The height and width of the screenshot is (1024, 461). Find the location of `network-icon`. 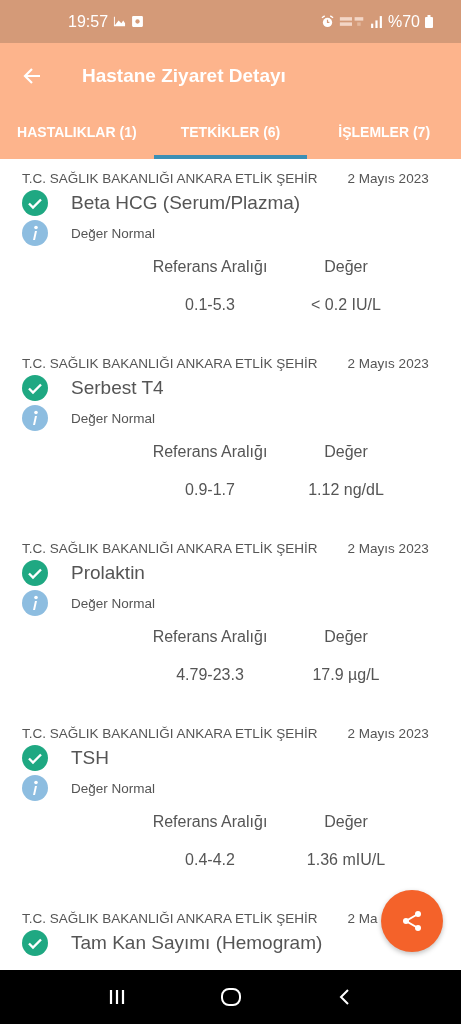

network-icon is located at coordinates (351, 21).